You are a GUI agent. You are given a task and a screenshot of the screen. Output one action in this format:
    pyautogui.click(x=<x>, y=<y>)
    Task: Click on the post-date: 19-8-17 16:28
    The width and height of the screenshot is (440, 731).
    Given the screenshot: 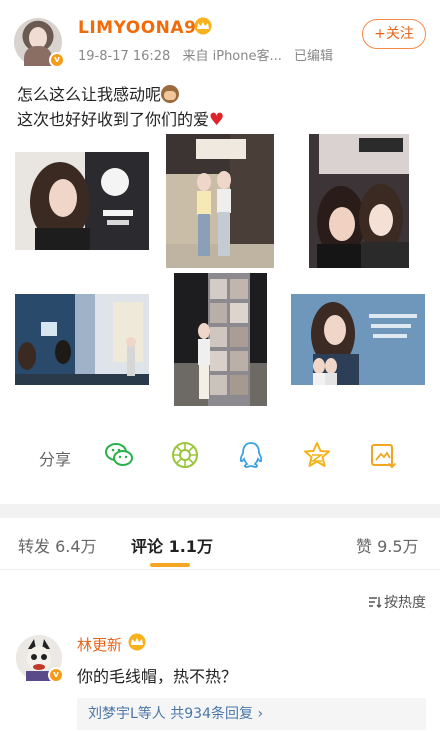 What is the action you would take?
    pyautogui.click(x=124, y=56)
    